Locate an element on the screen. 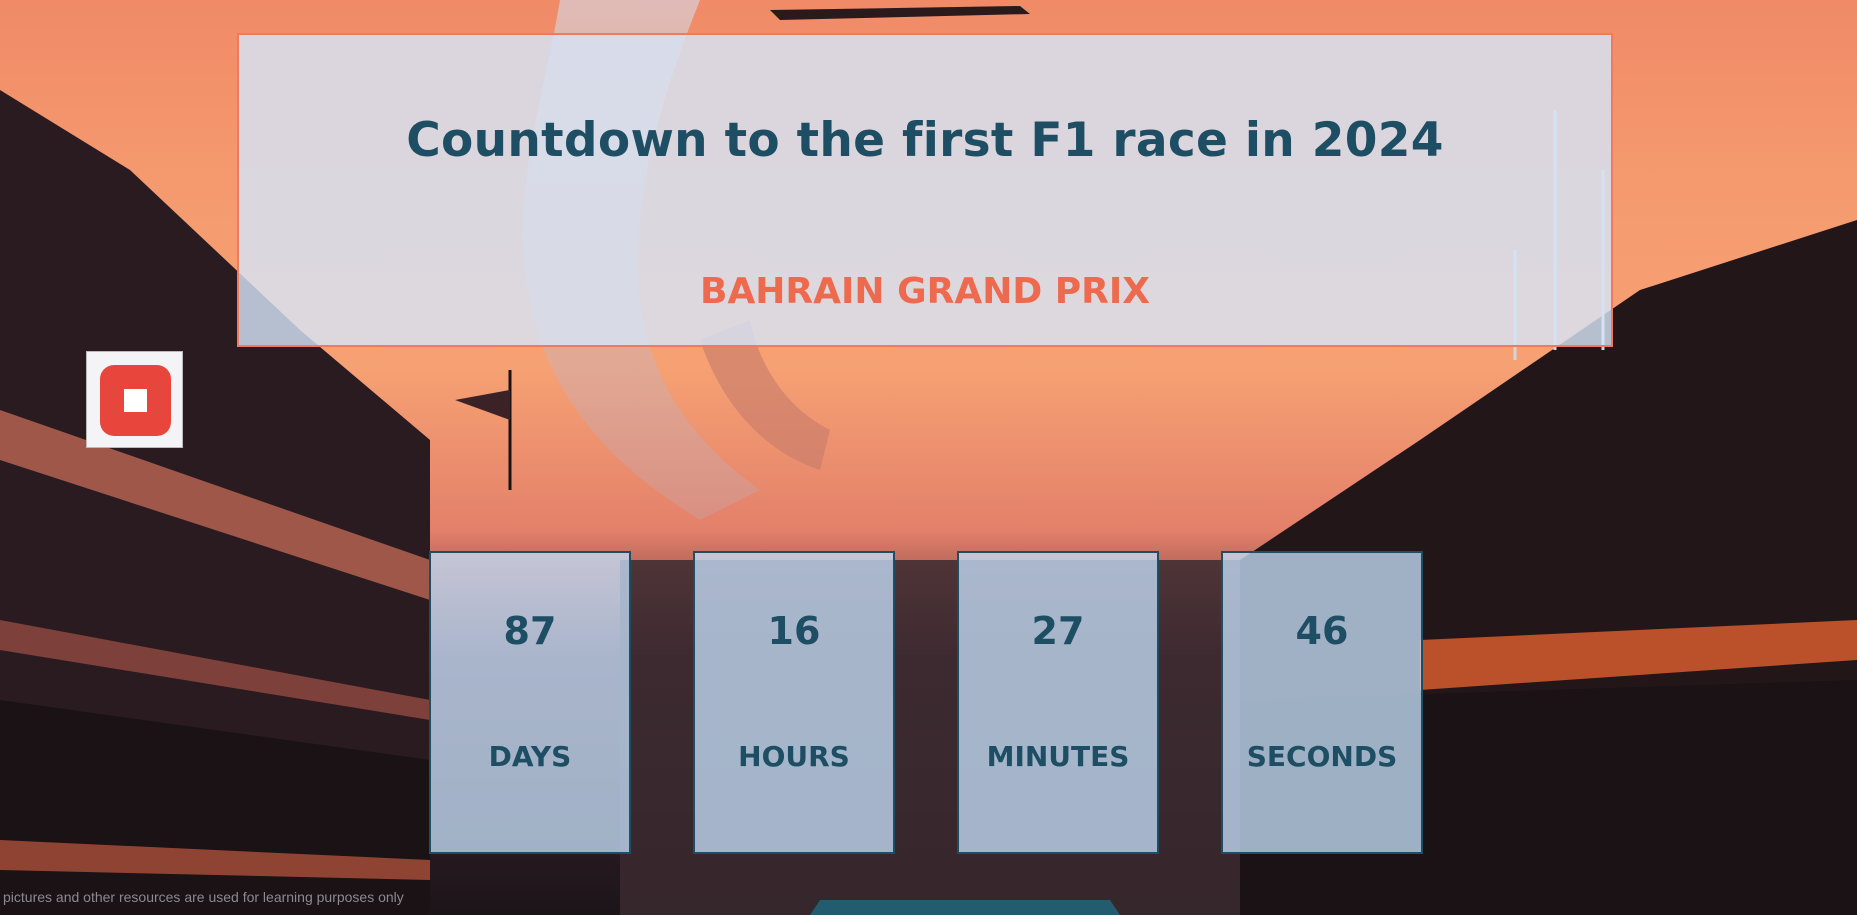 This screenshot has width=1857, height=915. hours-label: HOURS is located at coordinates (794, 756).